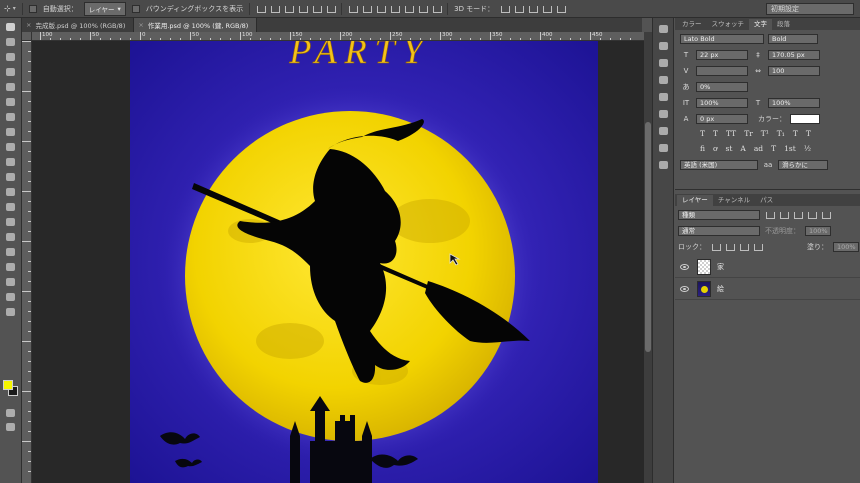 The height and width of the screenshot is (483, 860). What do you see at coordinates (702, 133) in the screenshot?
I see `faux-bold-button: T` at bounding box center [702, 133].